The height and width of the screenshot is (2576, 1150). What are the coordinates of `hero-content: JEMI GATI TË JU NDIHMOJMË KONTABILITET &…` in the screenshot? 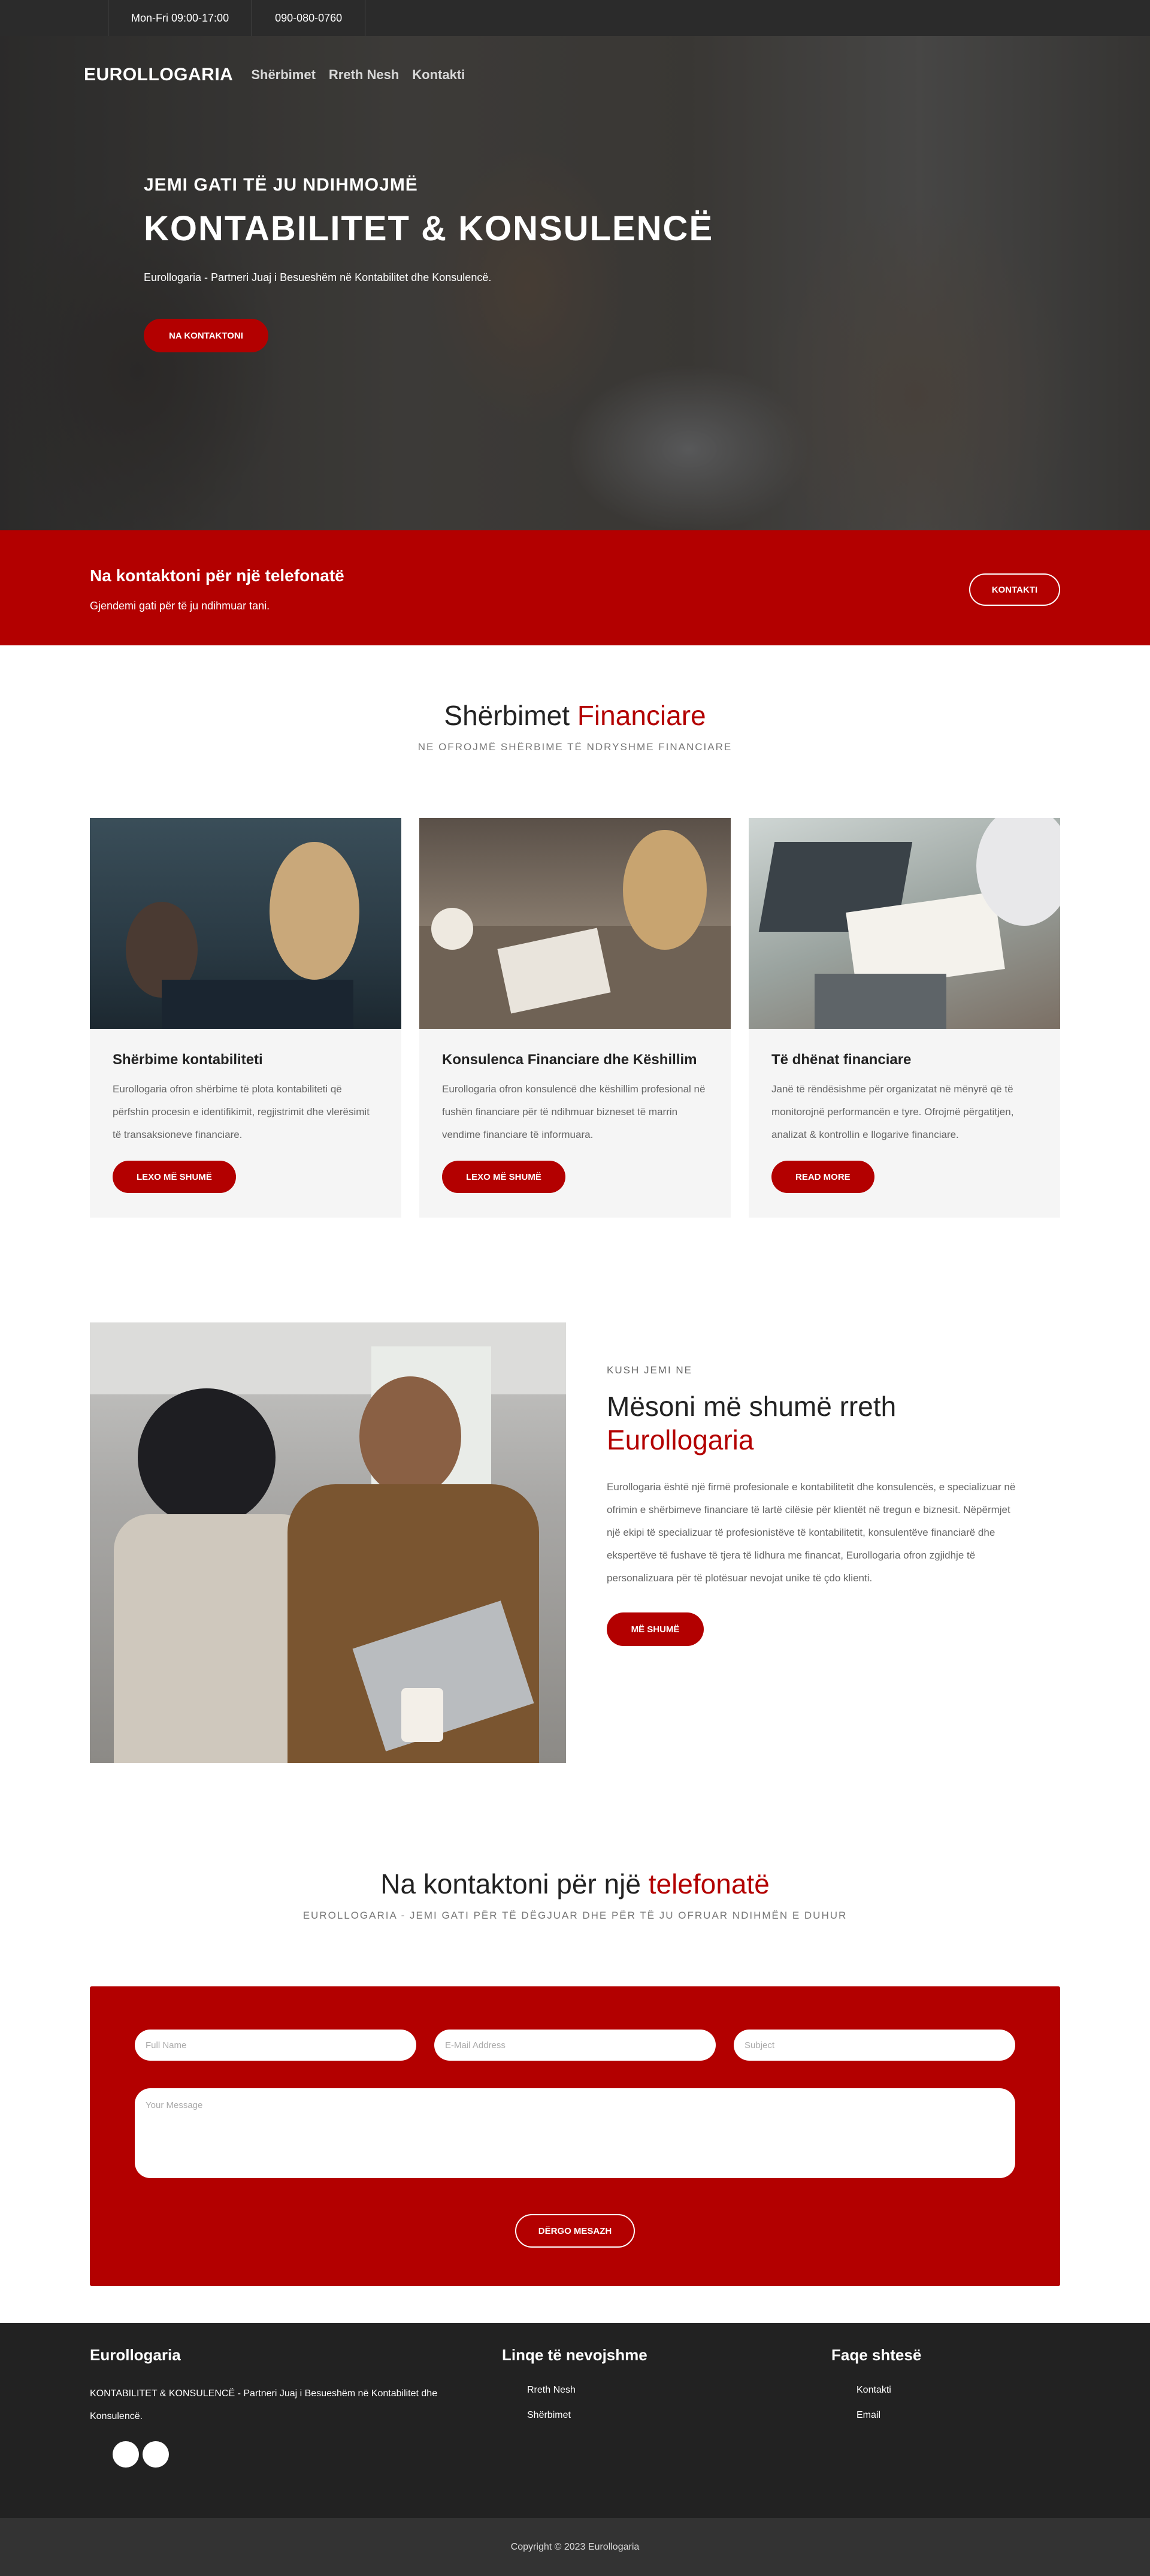 It's located at (428, 264).